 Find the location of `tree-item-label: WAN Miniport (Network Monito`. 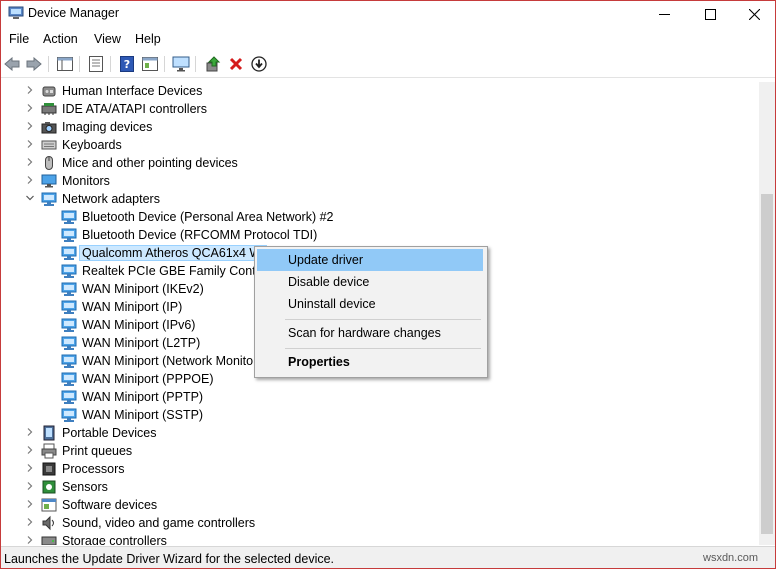

tree-item-label: WAN Miniport (Network Monito is located at coordinates (168, 361).